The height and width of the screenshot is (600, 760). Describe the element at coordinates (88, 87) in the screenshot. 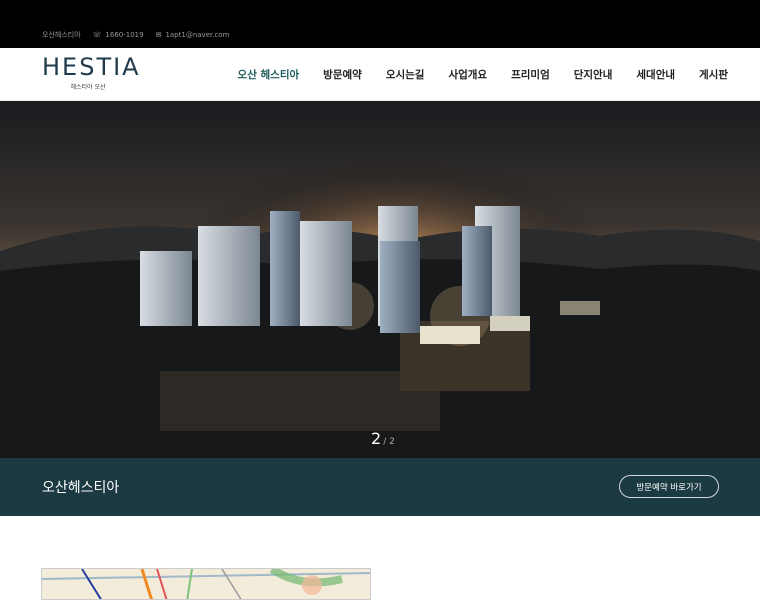

I see `logo-subtitle: 헤스티아 오산` at that location.